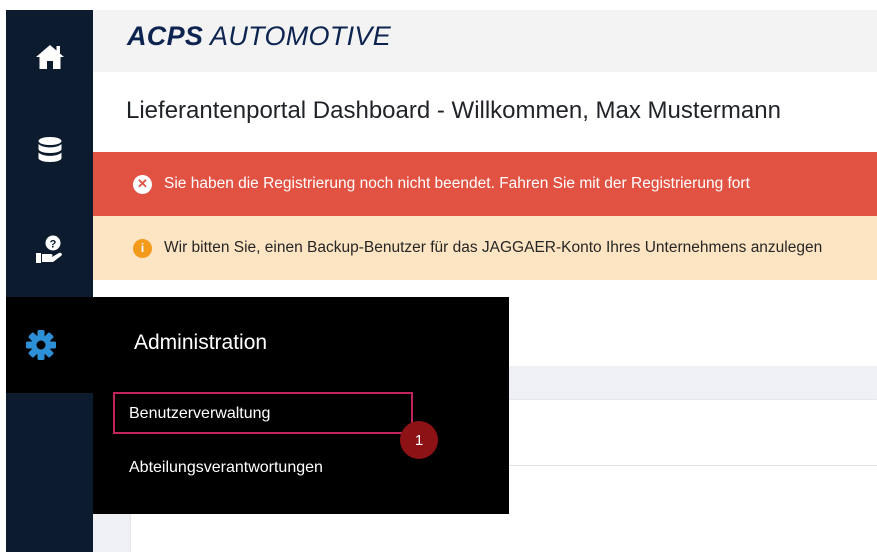 Image resolution: width=877 pixels, height=552 pixels. I want to click on menu-item-abteilungsverantwortungen: Abteilungsverantwortungen, so click(226, 468).